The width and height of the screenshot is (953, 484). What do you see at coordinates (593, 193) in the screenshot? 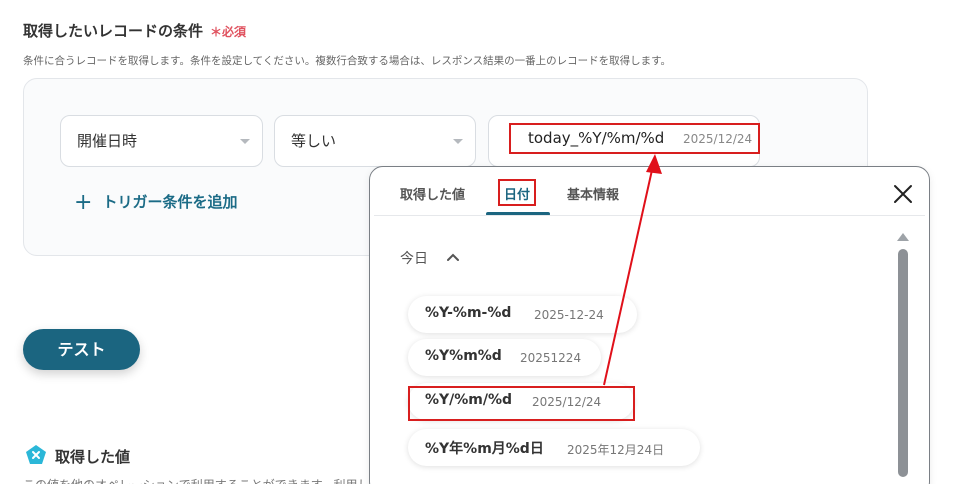
I see `tab-basic-info: 基本情報` at bounding box center [593, 193].